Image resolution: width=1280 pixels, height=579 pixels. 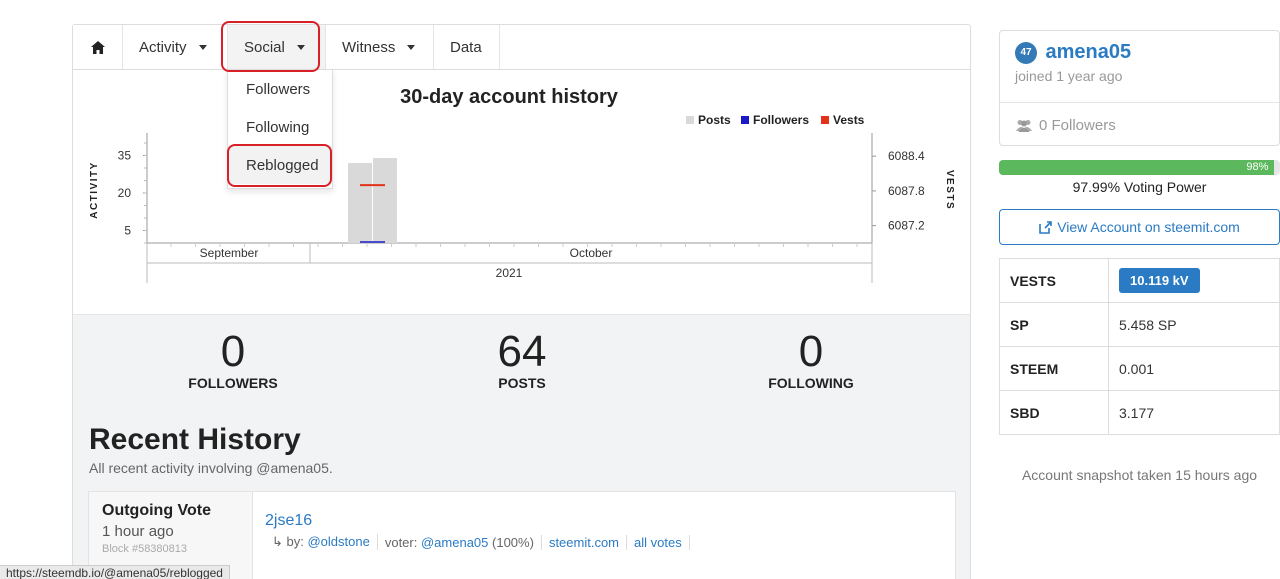 I want to click on profile-followers: 0 Followers, so click(x=1139, y=125).